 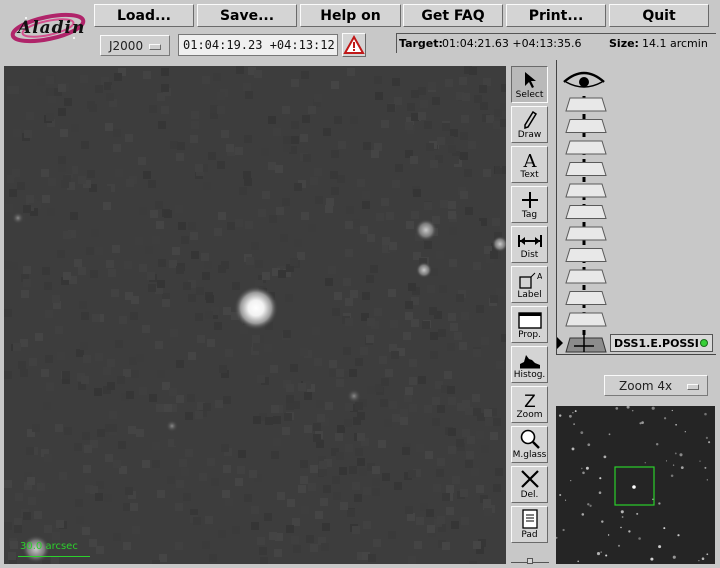 I want to click on tool-prop-button: Prop., so click(x=529, y=324).